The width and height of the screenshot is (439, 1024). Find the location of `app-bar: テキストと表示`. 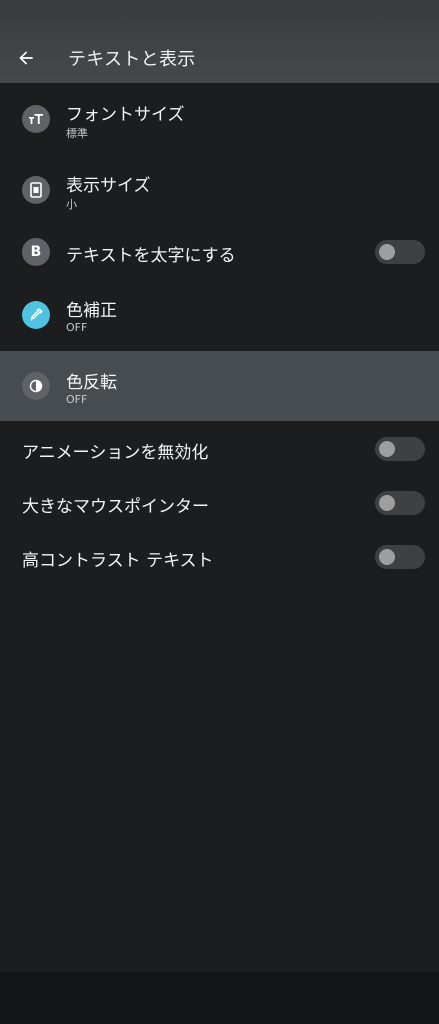

app-bar: テキストと表示 is located at coordinates (219, 41).